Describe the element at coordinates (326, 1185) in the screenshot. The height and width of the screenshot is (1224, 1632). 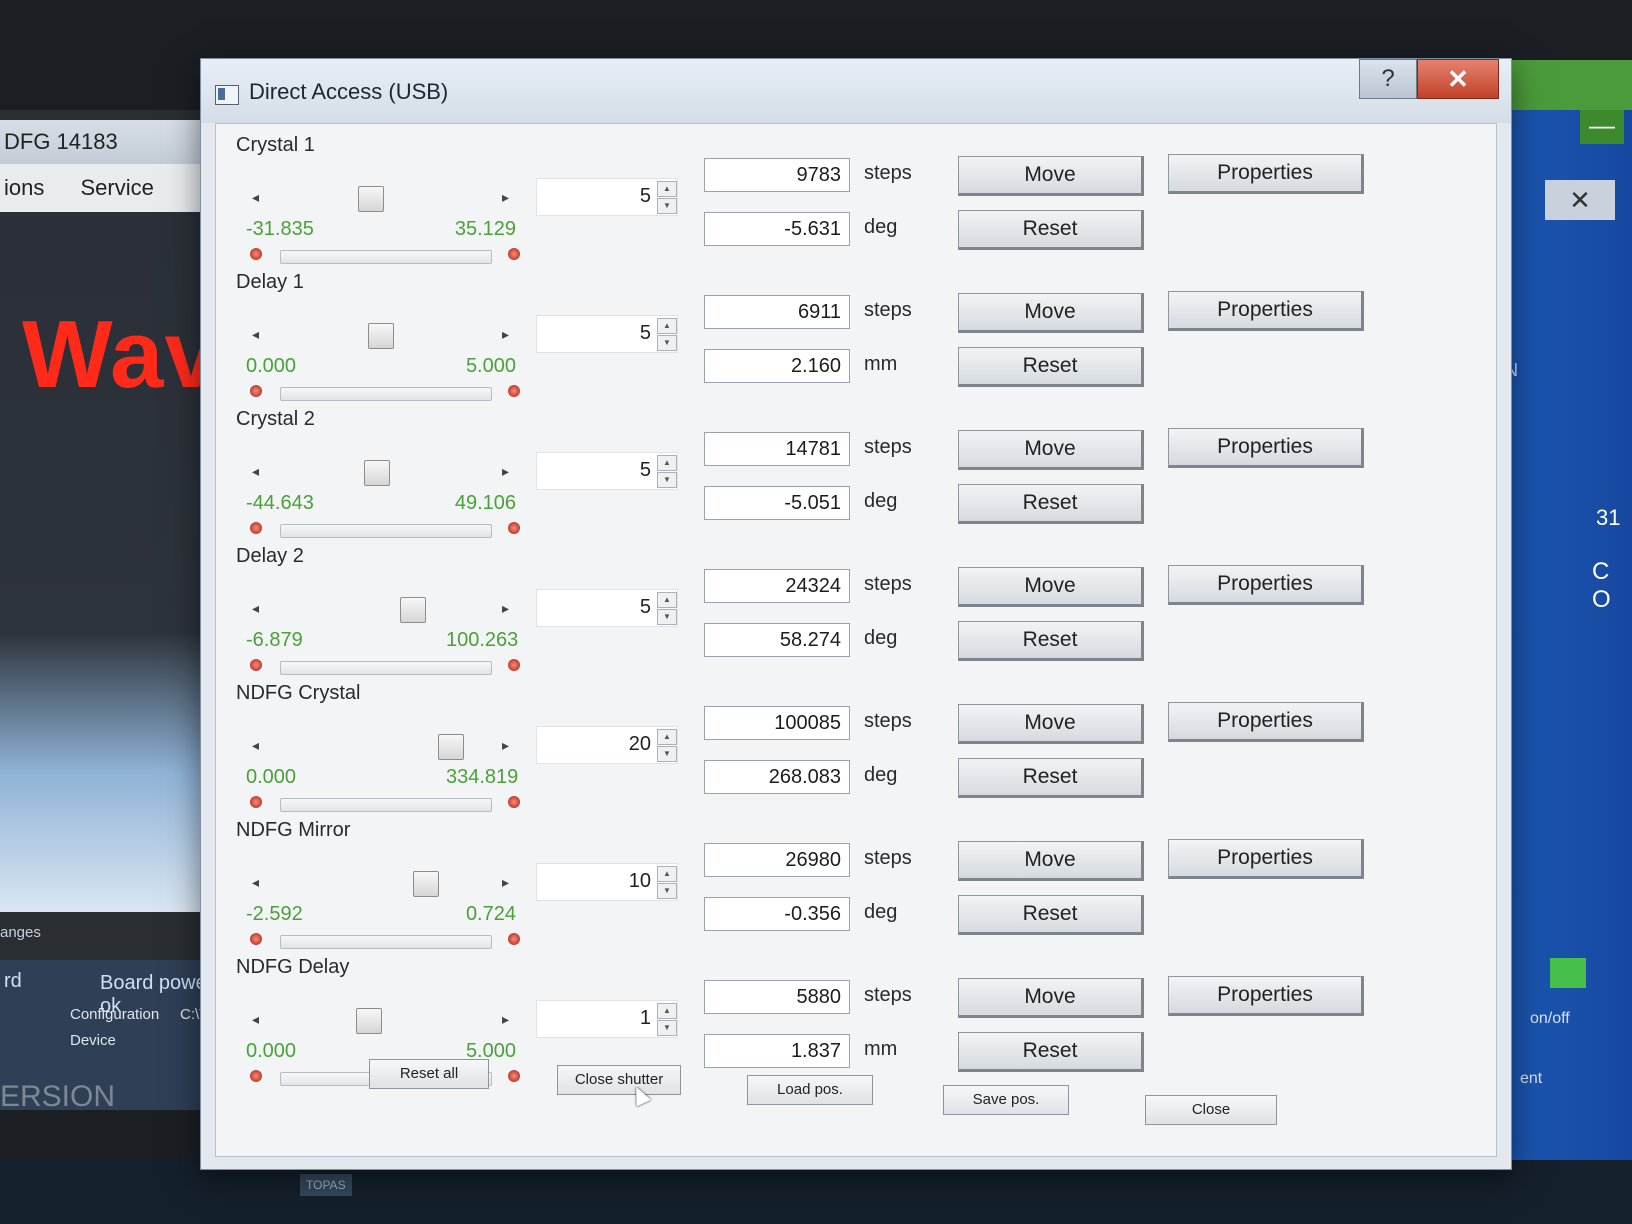
I see `taskbar-topas-app: TOPAS` at that location.